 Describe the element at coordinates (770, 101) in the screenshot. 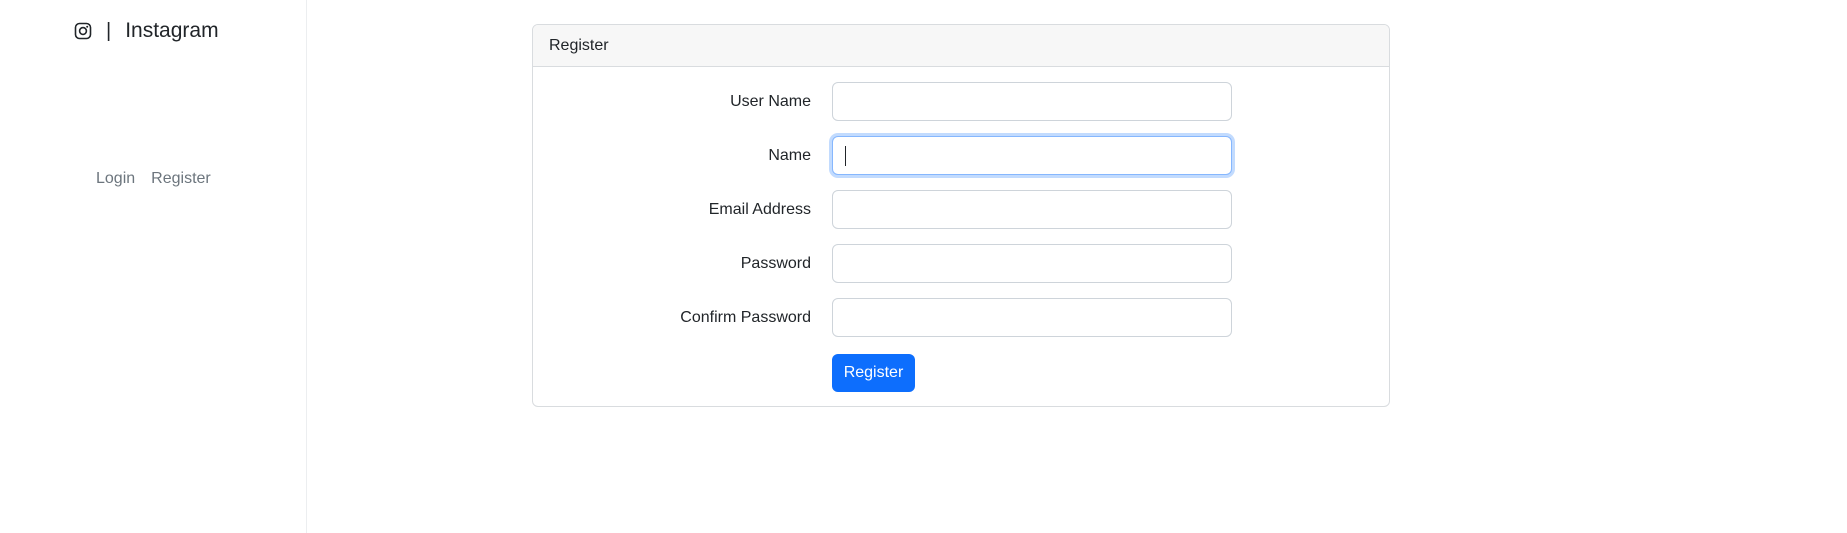

I see `username-label: User Name` at that location.